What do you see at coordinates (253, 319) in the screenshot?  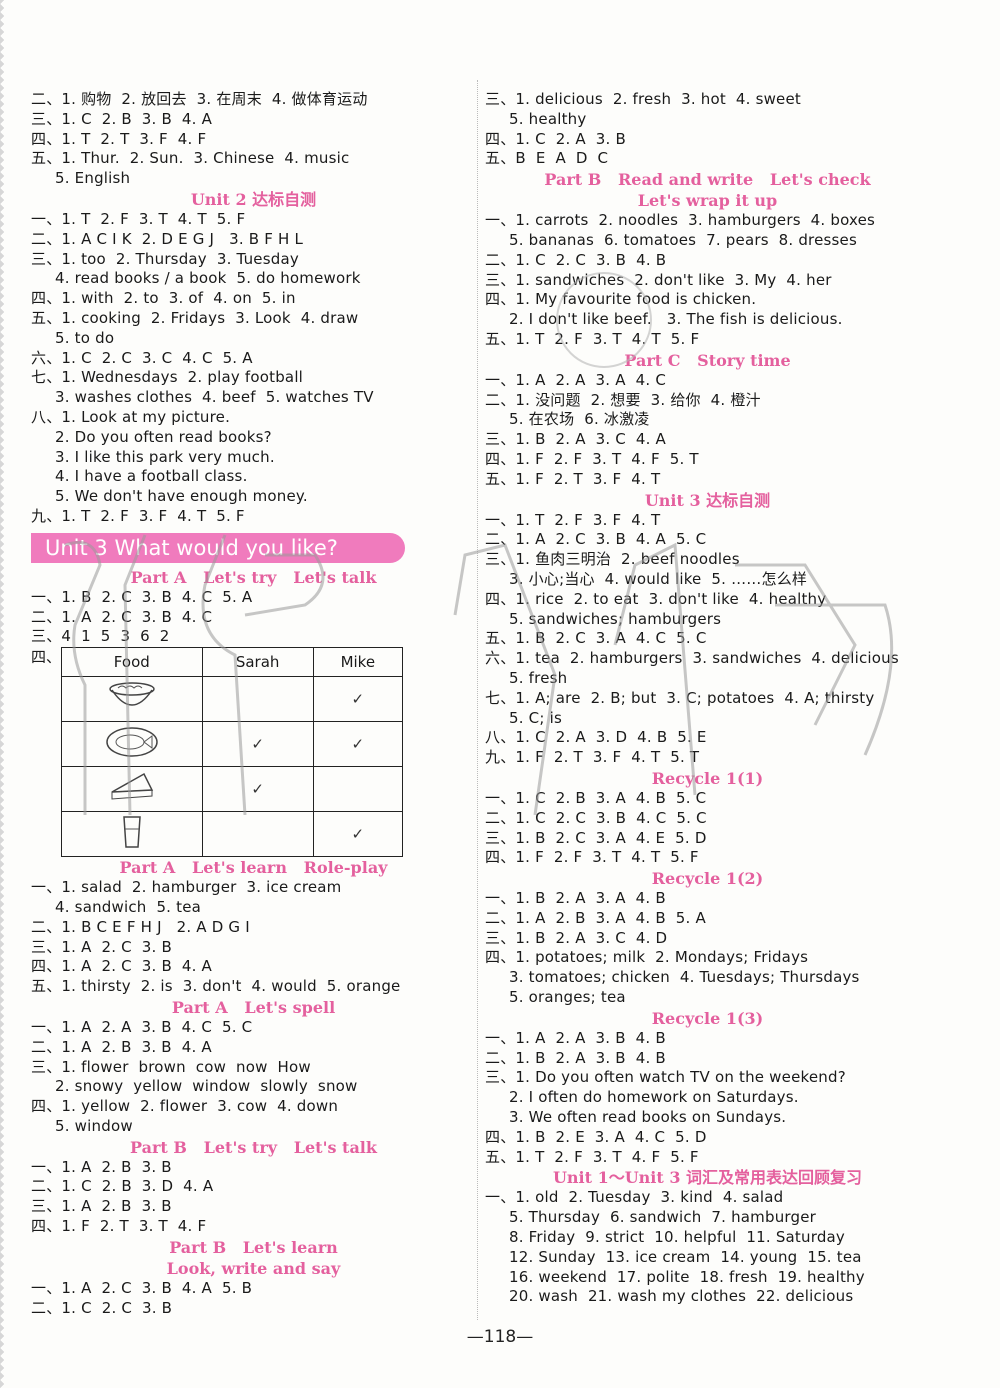 I see `answer-line: 五、1. cooking 2. Fridays 3. Look 4. draw` at bounding box center [253, 319].